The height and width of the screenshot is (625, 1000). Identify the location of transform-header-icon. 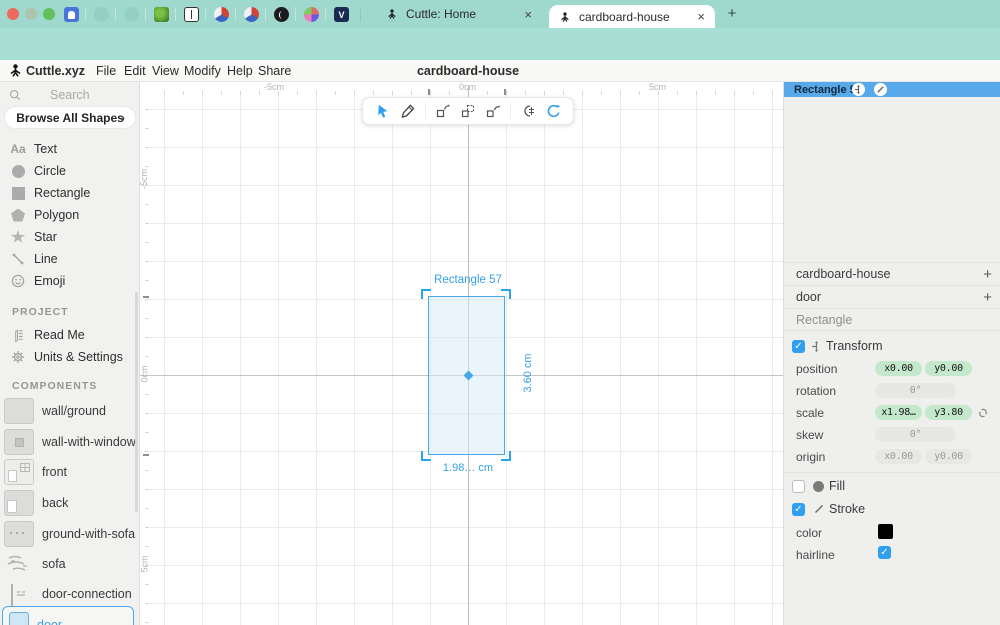
(858, 89).